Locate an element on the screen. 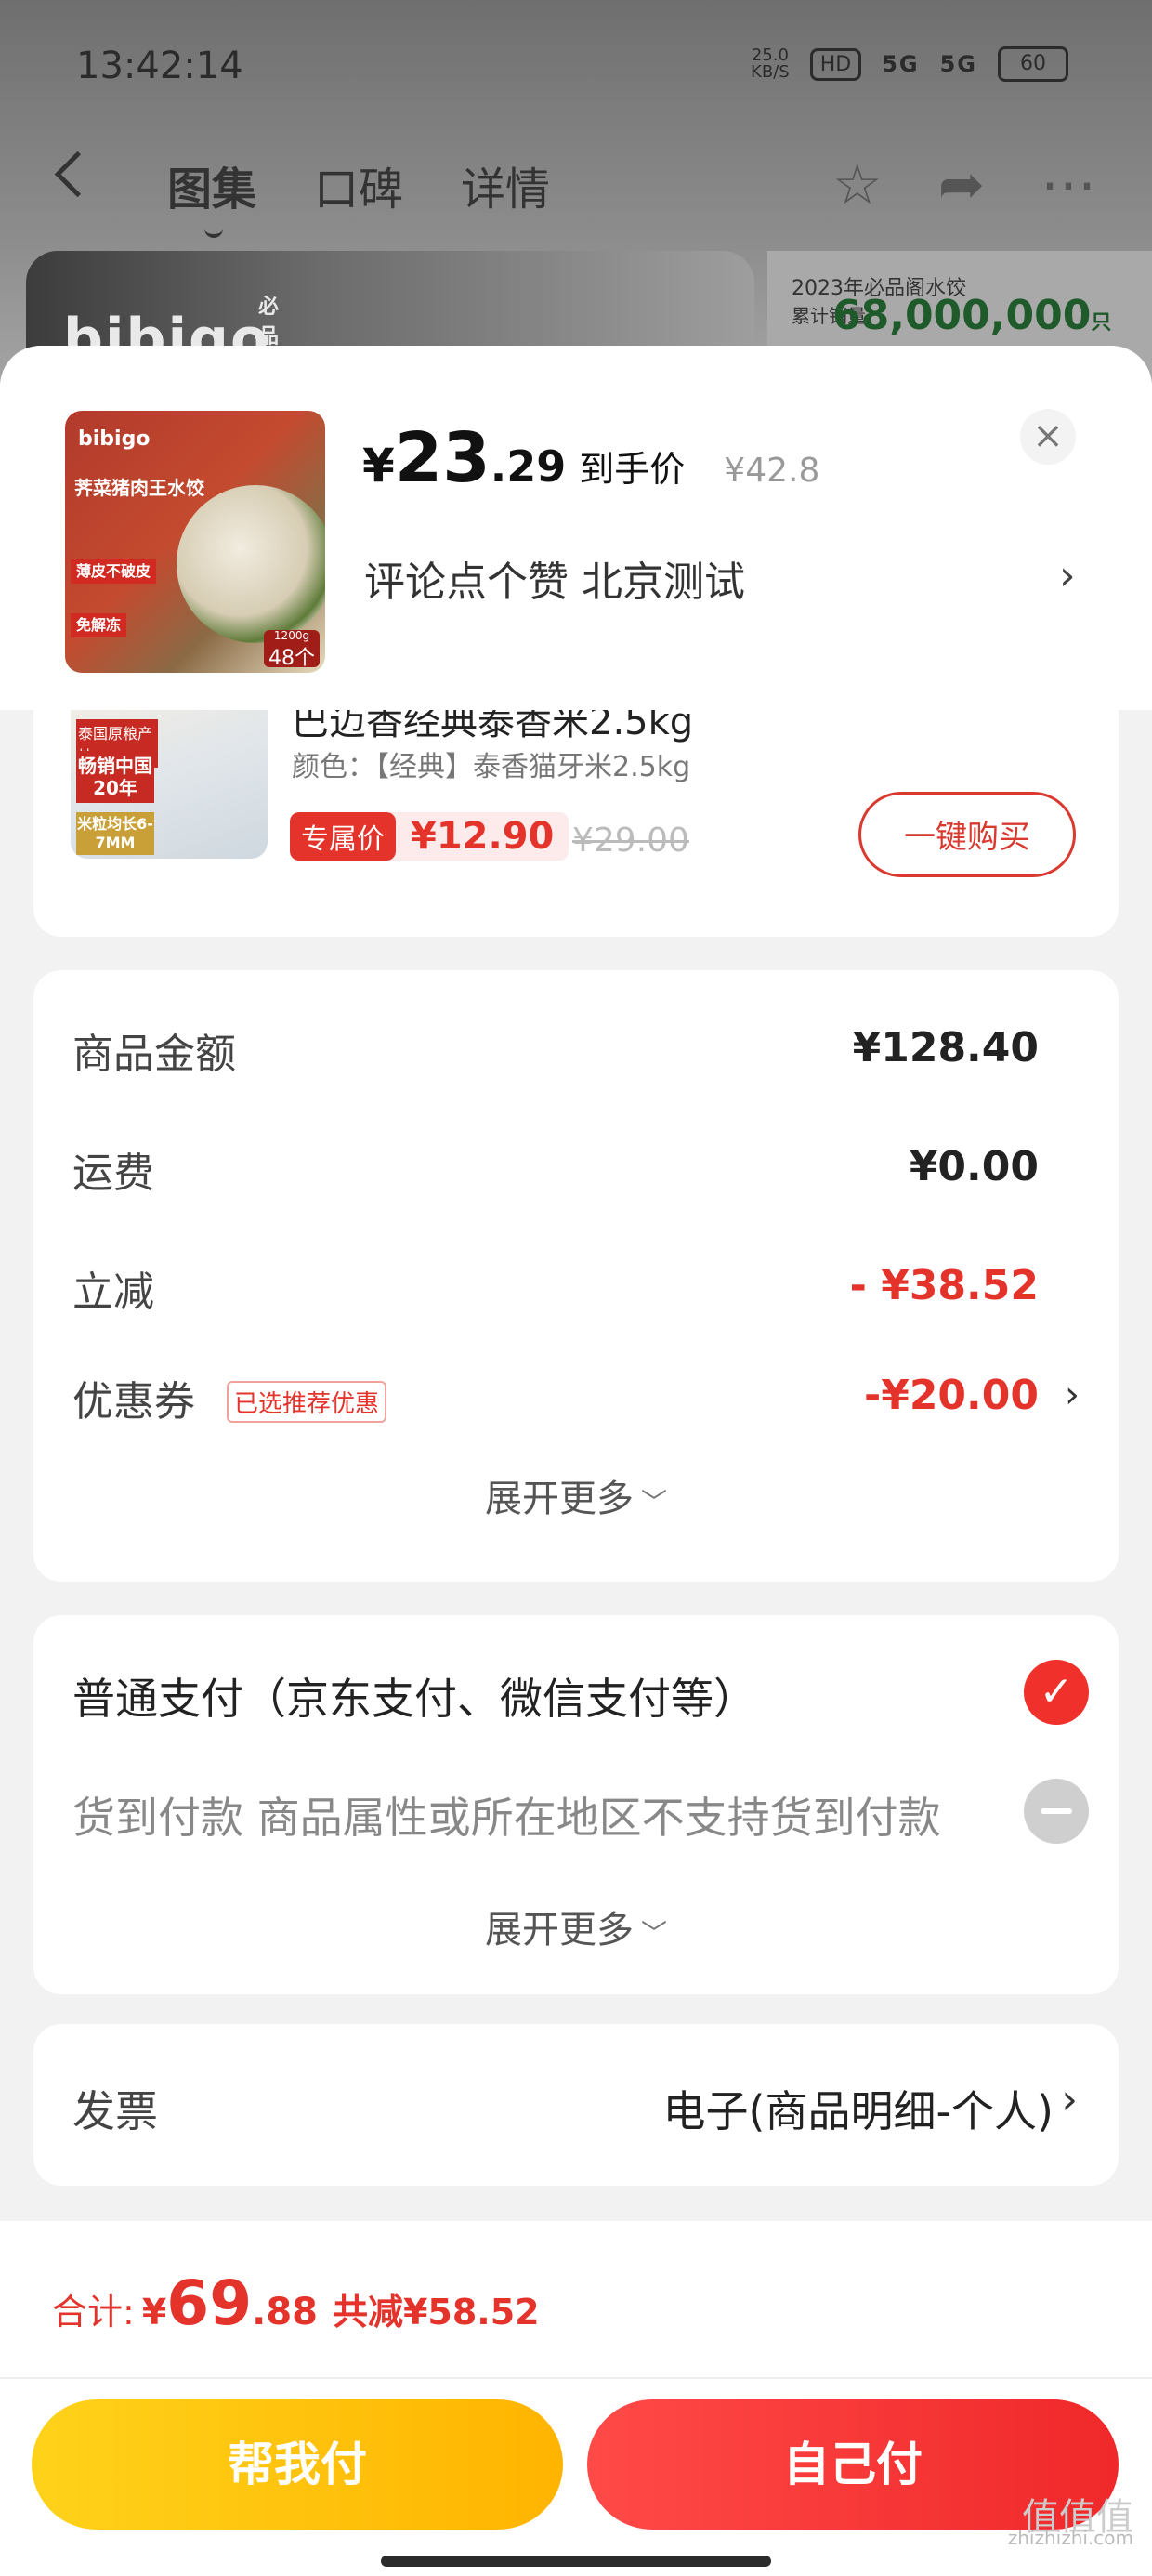  status-bar: 13:42:14 25.0 KB/S HD 5G 5G 60 is located at coordinates (576, 65).